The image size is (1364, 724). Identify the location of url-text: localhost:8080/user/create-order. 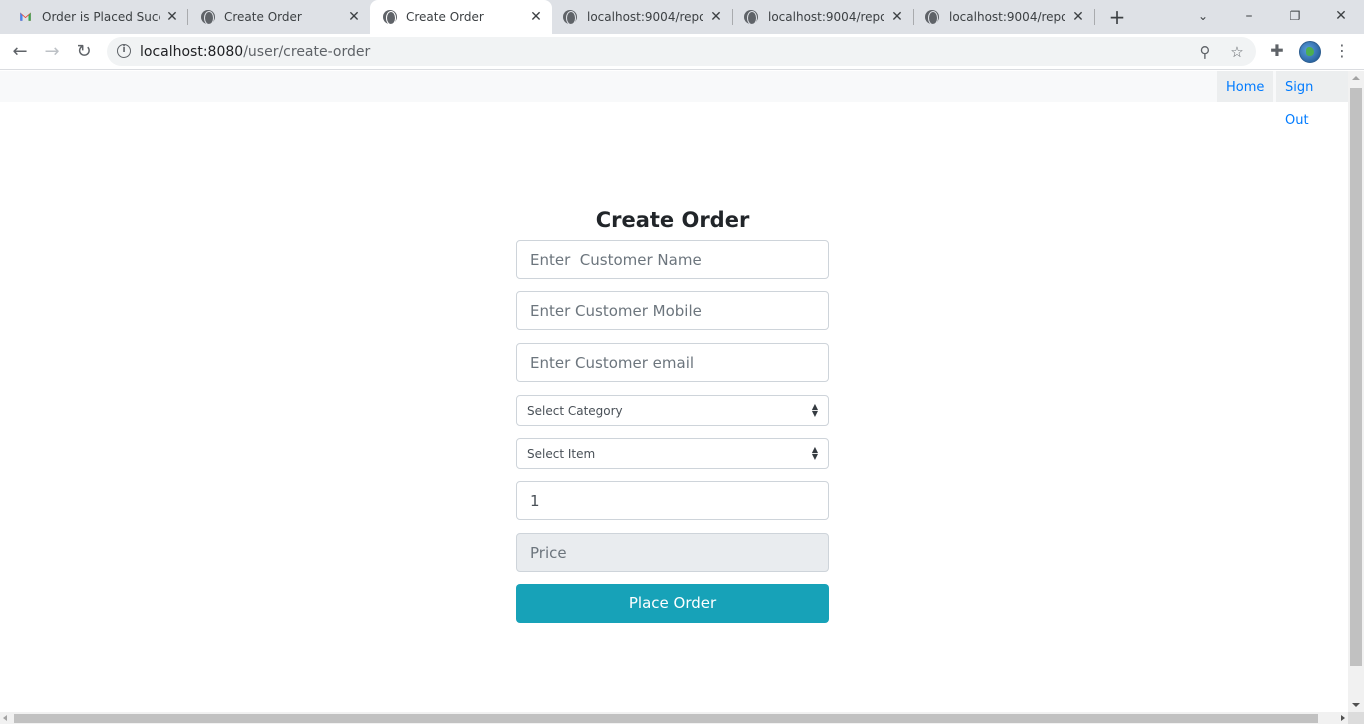
(255, 52).